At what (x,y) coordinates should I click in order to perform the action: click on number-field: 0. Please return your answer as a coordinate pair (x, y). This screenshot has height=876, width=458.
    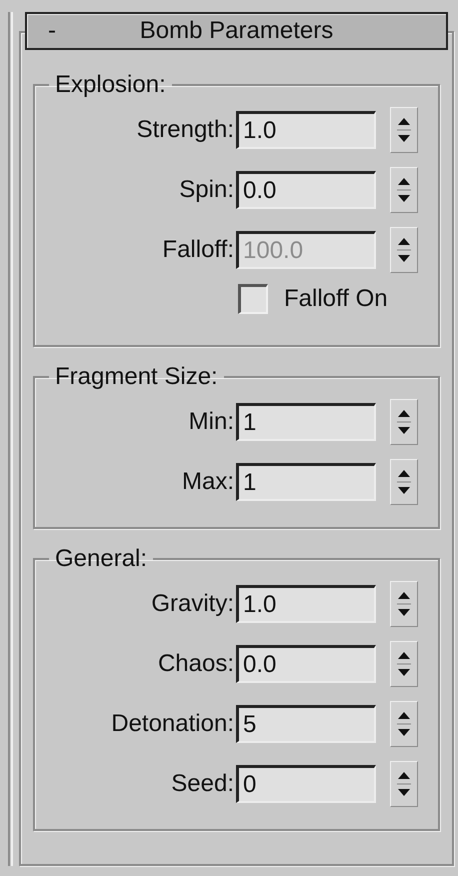
    Looking at the image, I should click on (306, 784).